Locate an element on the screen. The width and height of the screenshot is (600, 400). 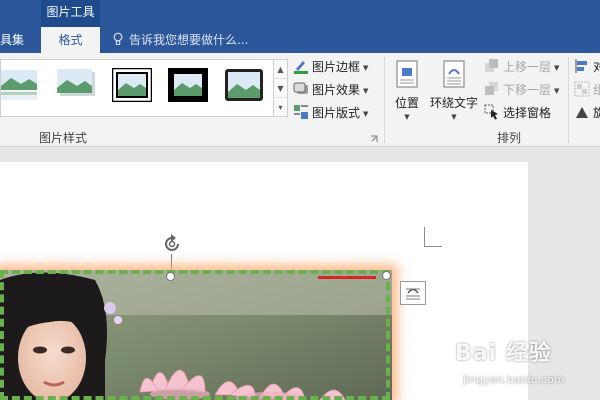
wrap-text-icon is located at coordinates (454, 74).